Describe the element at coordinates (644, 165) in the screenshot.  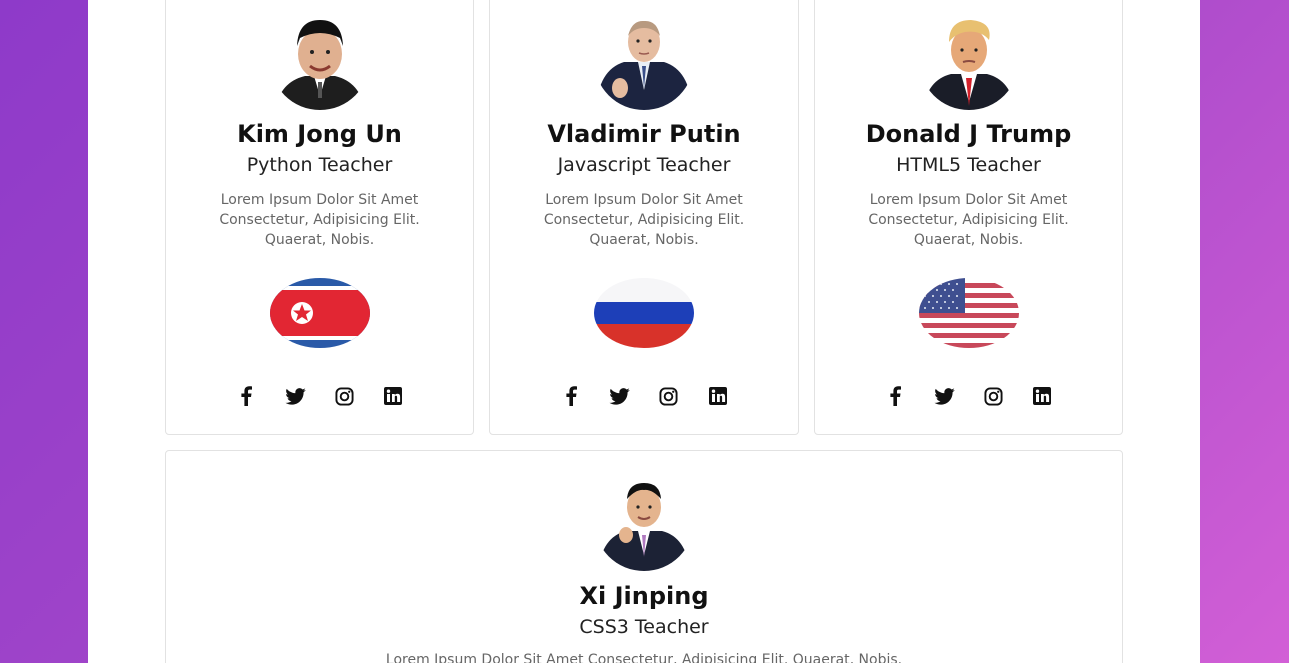
I see `teacher-role: Javascript Teacher` at that location.